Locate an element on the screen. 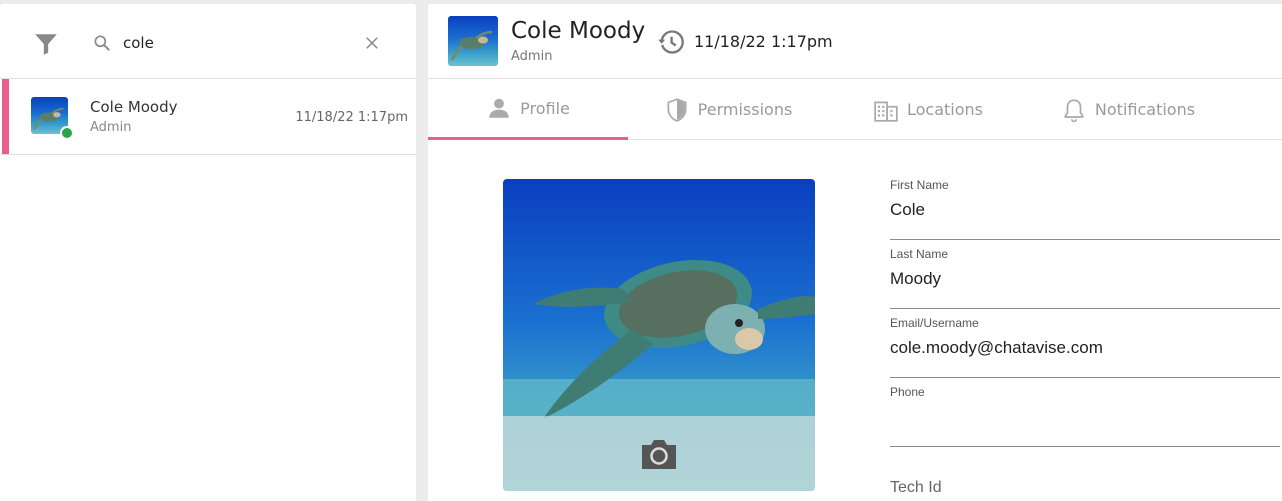 The width and height of the screenshot is (1282, 501). tab-label: Permissions is located at coordinates (745, 109).